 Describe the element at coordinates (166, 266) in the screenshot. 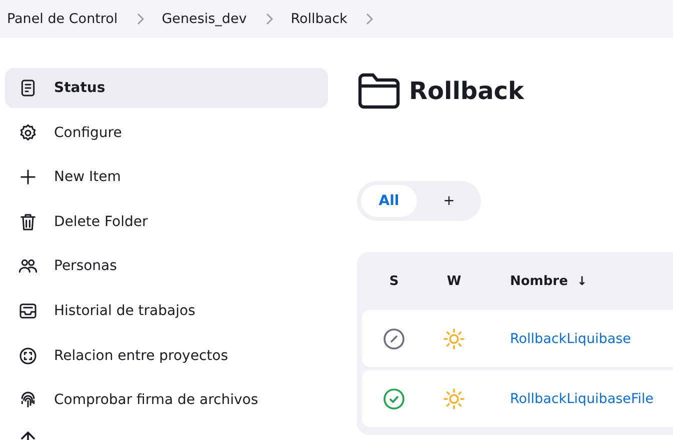

I see `sidebar-item: Personas` at that location.